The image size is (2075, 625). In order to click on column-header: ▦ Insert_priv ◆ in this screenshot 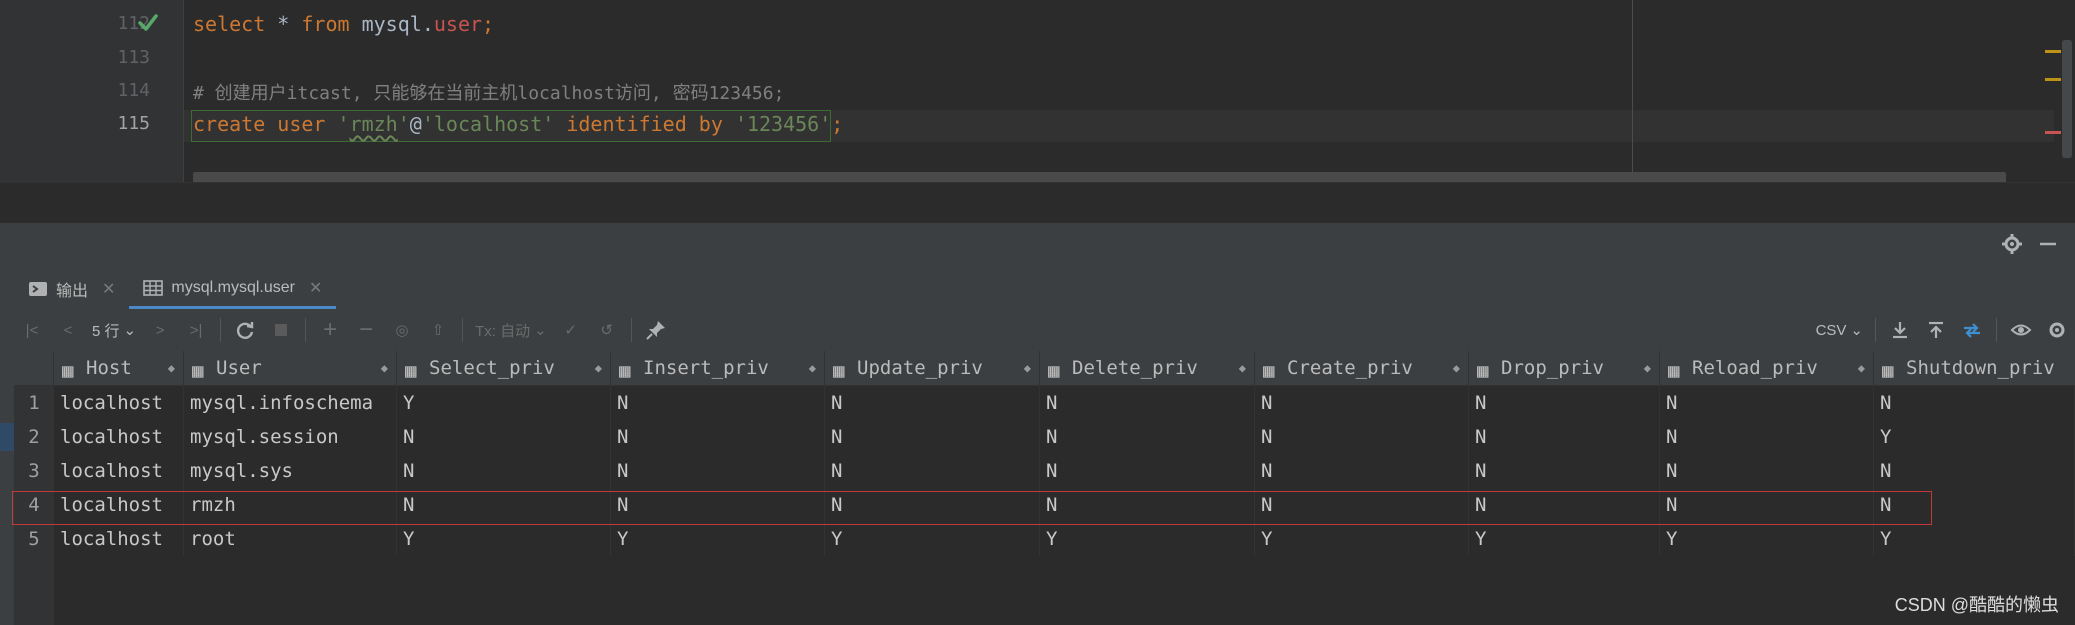, I will do `click(718, 368)`.